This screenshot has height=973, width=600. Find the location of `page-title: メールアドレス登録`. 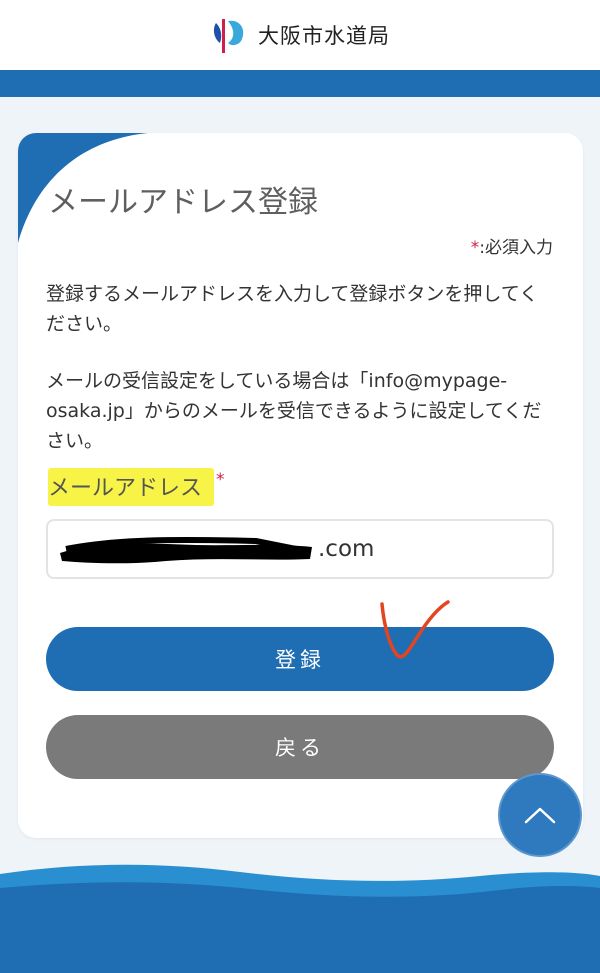

page-title: メールアドレス登録 is located at coordinates (183, 202).